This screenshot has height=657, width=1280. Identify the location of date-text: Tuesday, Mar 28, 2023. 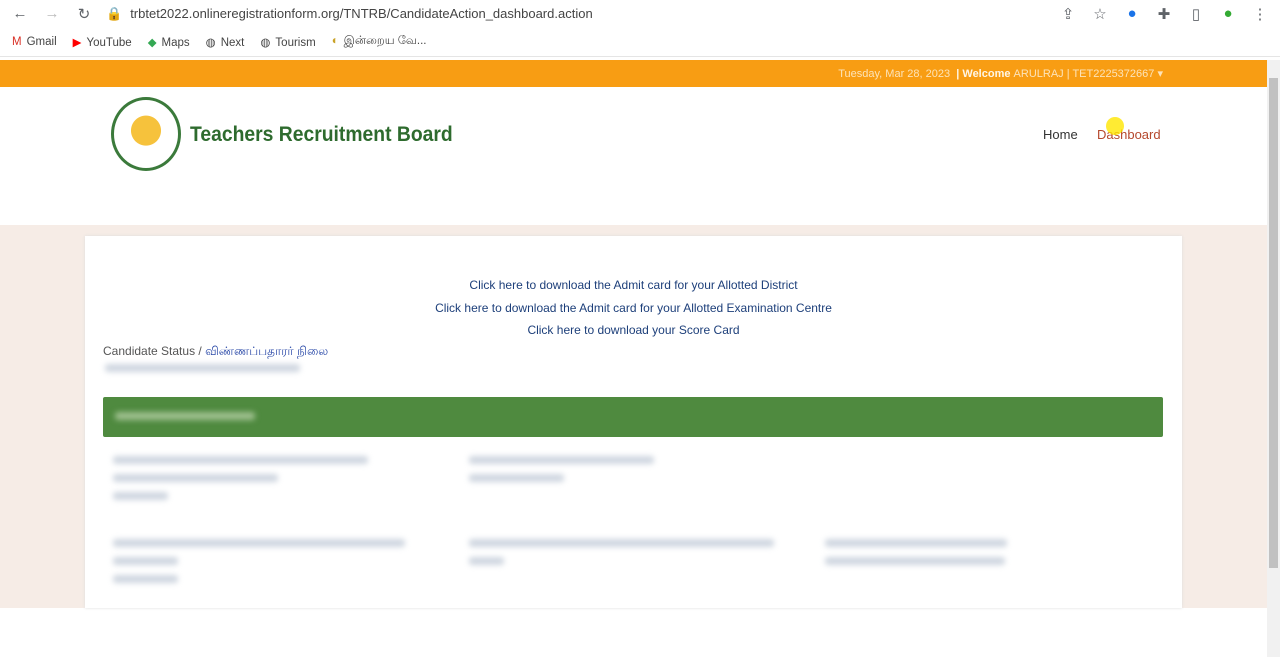
(894, 73).